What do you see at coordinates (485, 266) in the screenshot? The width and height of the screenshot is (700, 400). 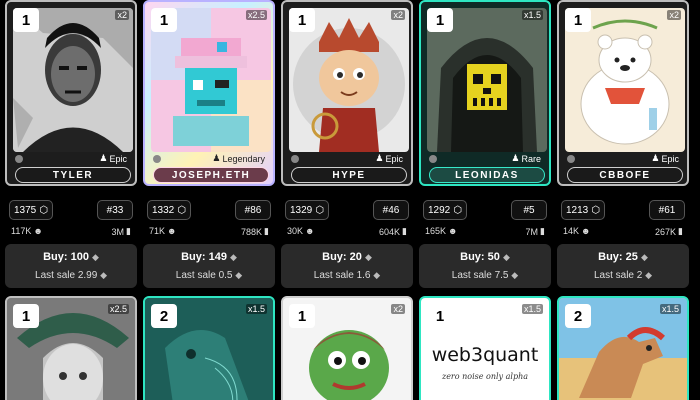 I see `buy-button: Buy: 50 ◆ Last sale 7.5 ◆` at bounding box center [485, 266].